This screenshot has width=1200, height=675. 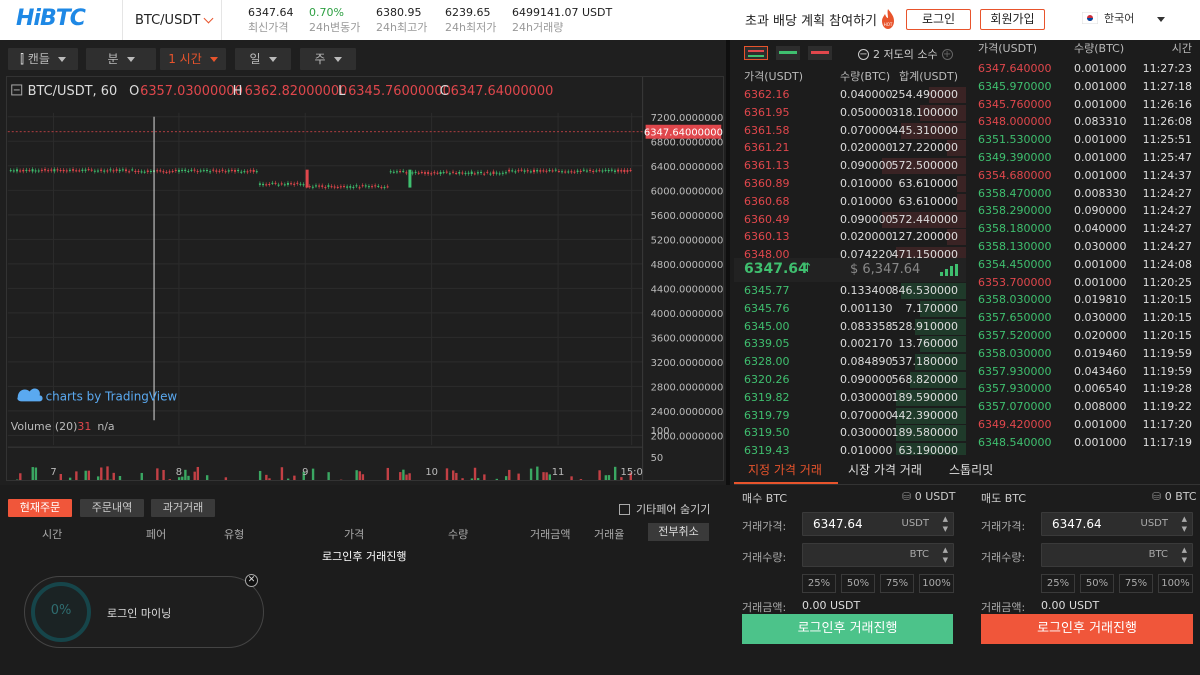 I want to click on buy-pct-100: 100%, so click(x=936, y=583).